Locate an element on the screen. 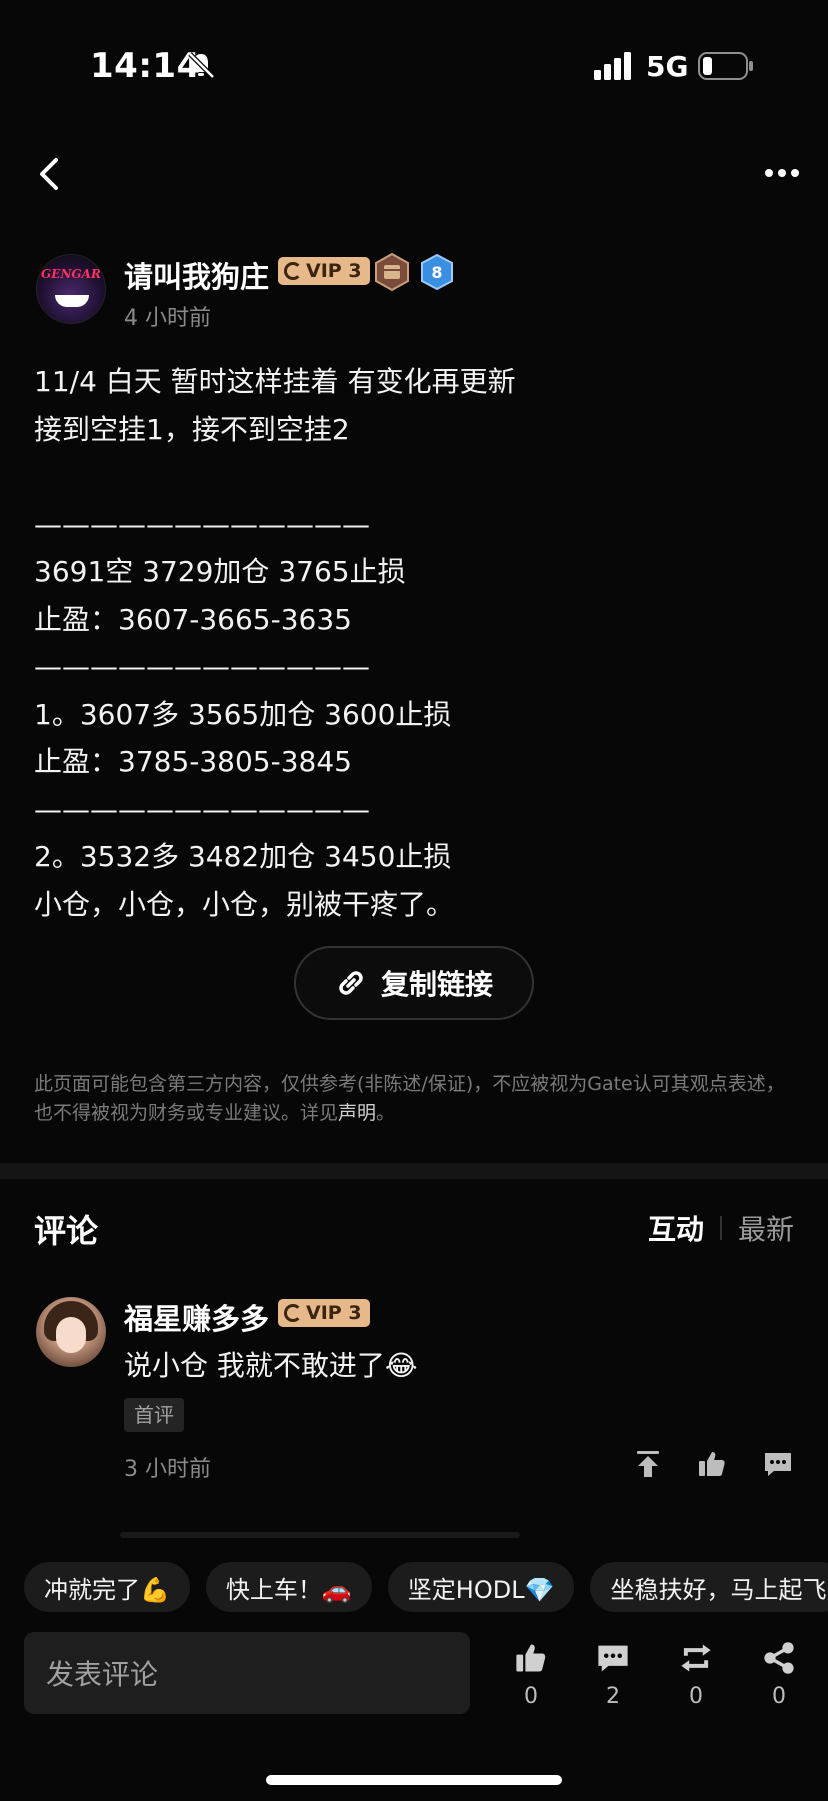 This screenshot has width=828, height=1801. copy-link-label: 复制链接 is located at coordinates (436, 984).